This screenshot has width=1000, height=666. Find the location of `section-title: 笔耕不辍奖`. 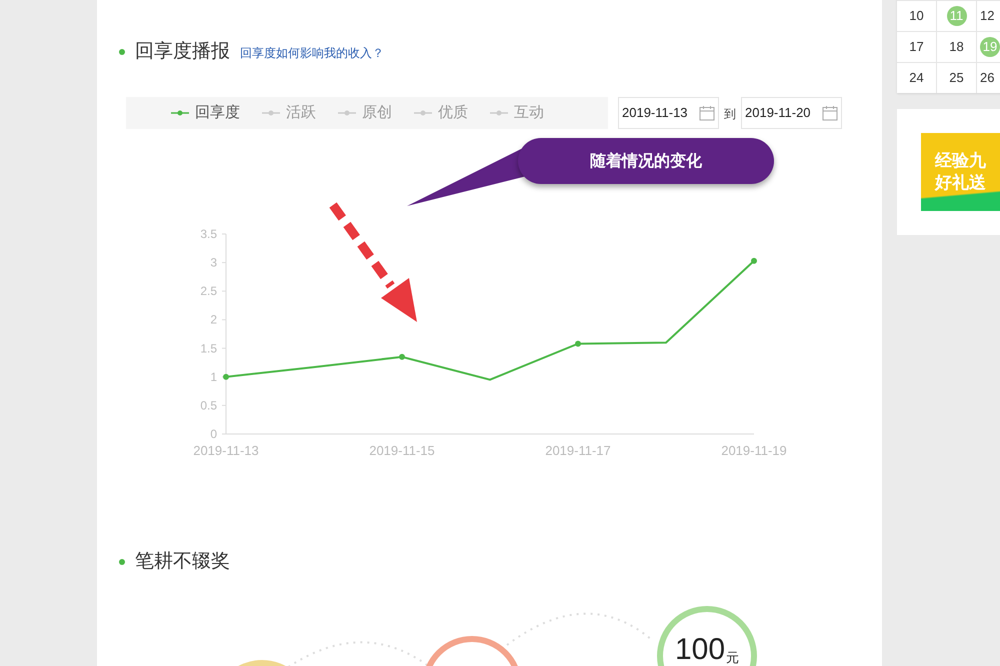

section-title: 笔耕不辍奖 is located at coordinates (182, 562).